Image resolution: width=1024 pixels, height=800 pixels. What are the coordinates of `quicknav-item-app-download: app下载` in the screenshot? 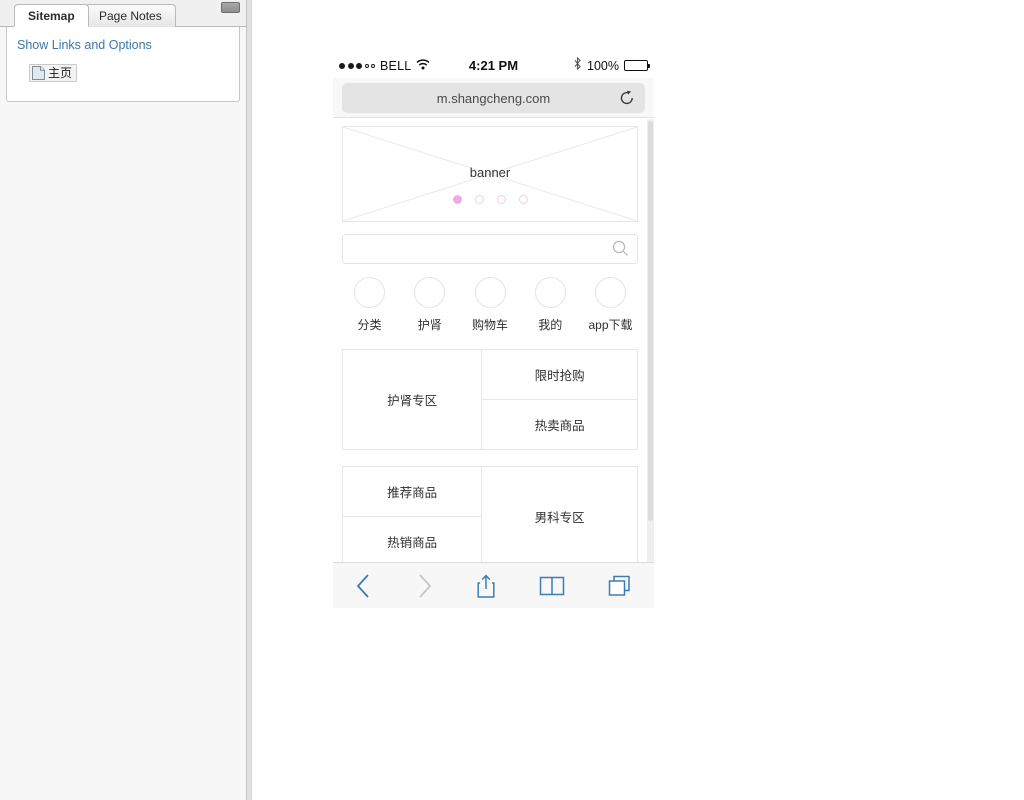 It's located at (610, 305).